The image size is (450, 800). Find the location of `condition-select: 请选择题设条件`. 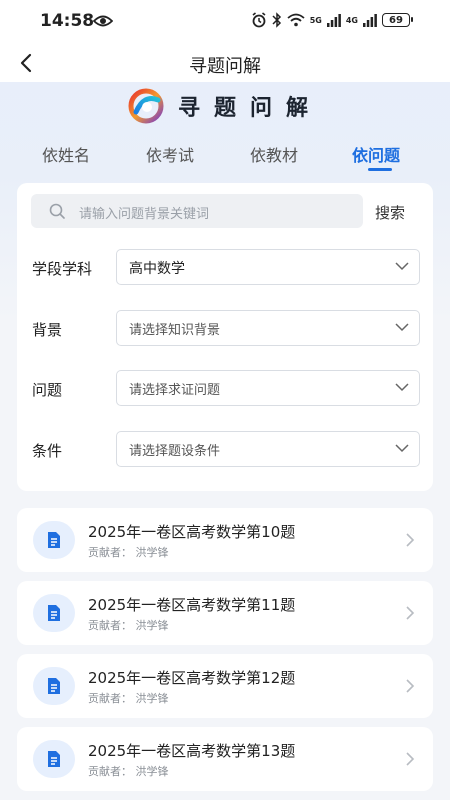

condition-select: 请选择题设条件 is located at coordinates (268, 449).